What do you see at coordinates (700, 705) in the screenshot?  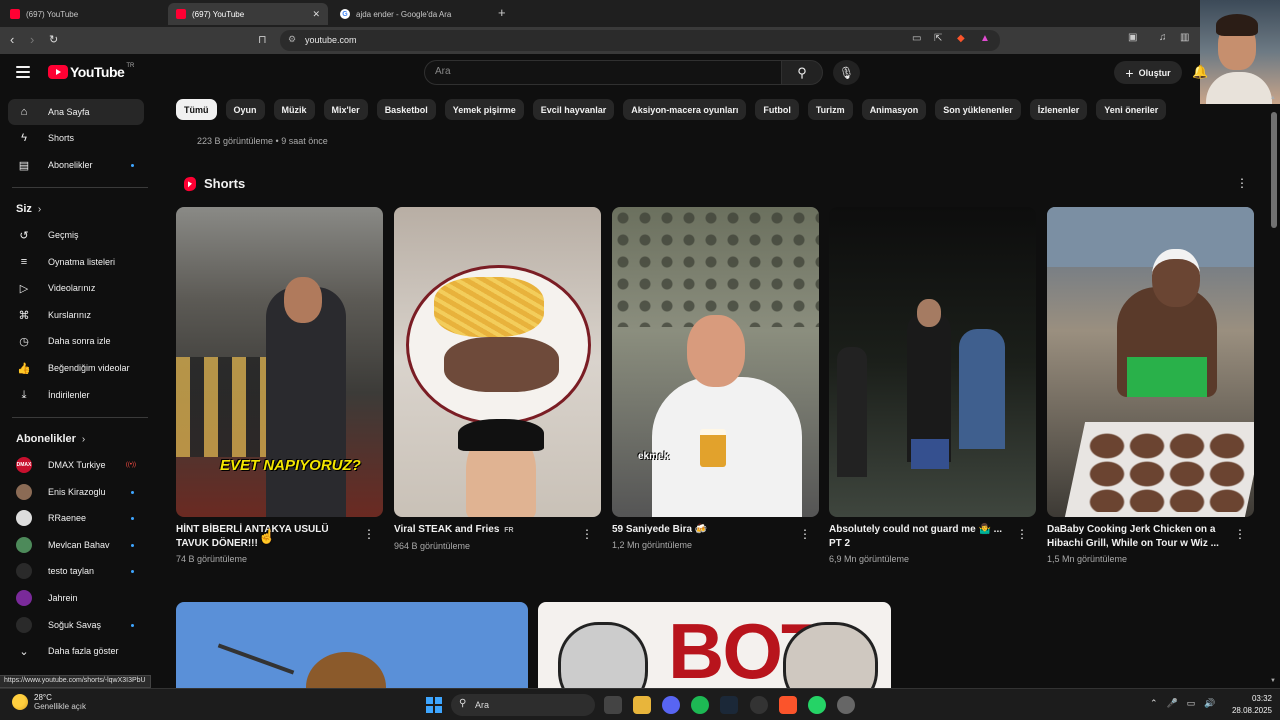 I see `spotify-icon` at bounding box center [700, 705].